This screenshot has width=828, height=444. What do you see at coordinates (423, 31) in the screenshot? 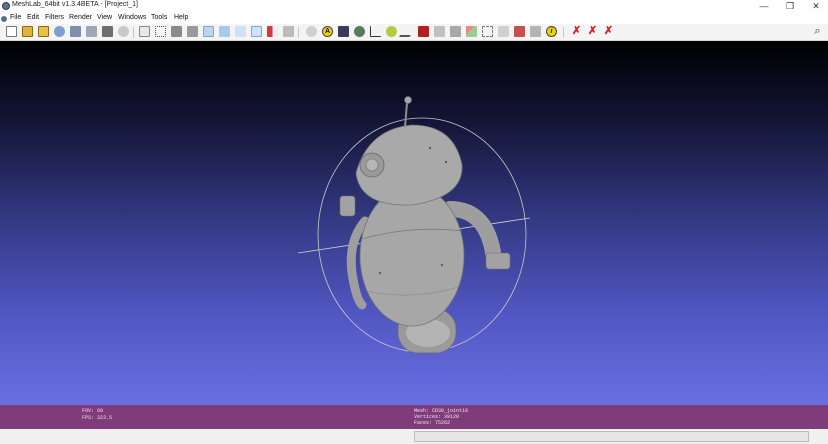
I see `select-icon` at bounding box center [423, 31].